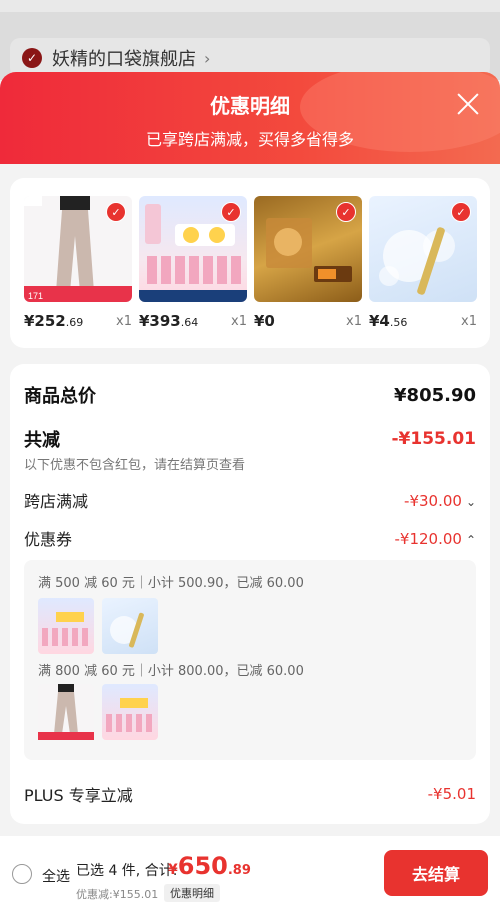 The width and height of the screenshot is (500, 910). I want to click on coupon-group-title: 满 500 减 60 元｜小计 500.90，已减 60.00, so click(171, 583).